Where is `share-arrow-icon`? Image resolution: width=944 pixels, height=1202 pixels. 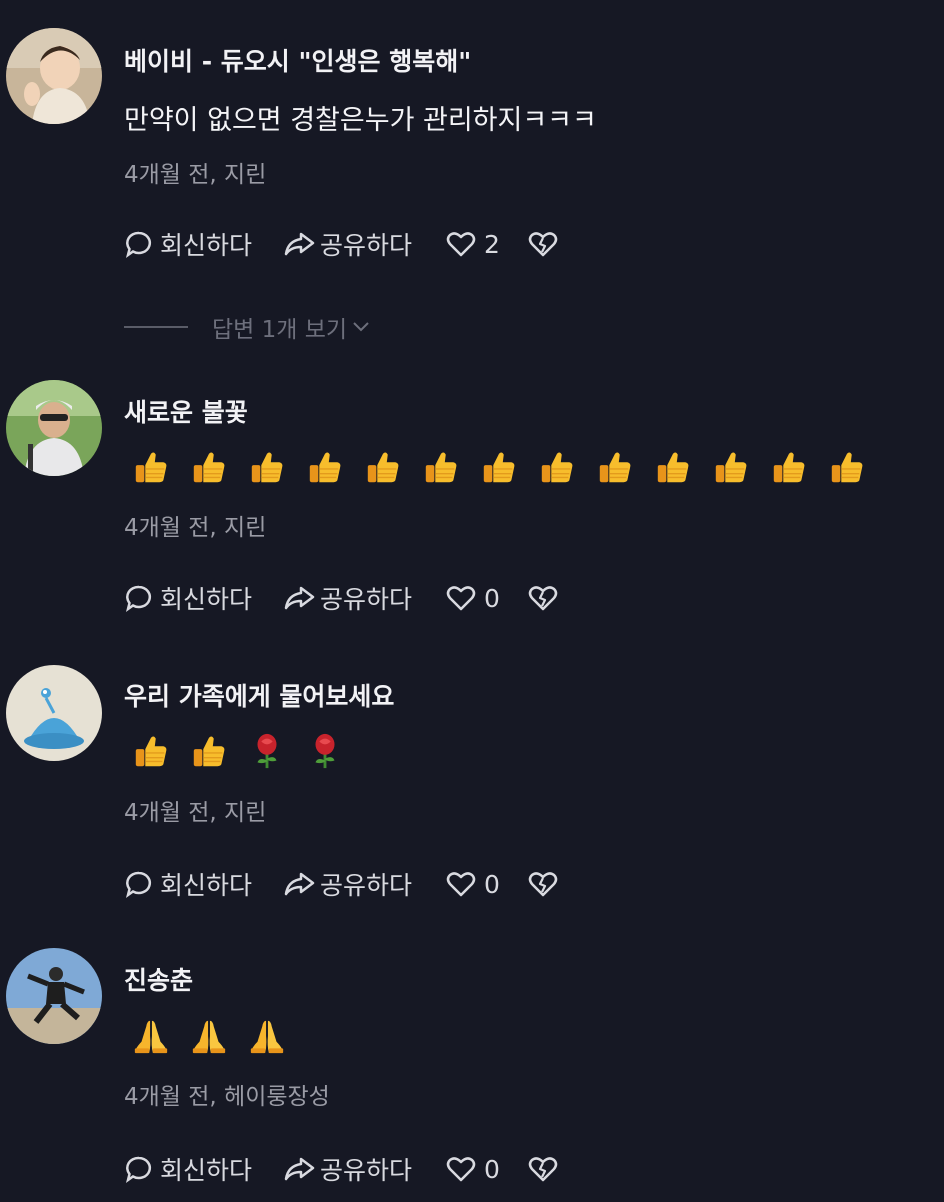 share-arrow-icon is located at coordinates (299, 1169).